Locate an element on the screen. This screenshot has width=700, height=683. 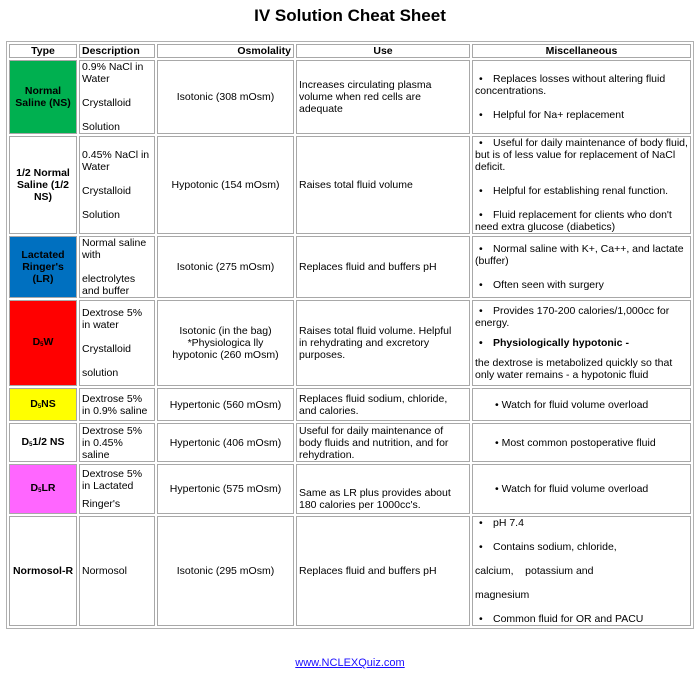
description-line: Normal saline with is located at coordinates (114, 249).